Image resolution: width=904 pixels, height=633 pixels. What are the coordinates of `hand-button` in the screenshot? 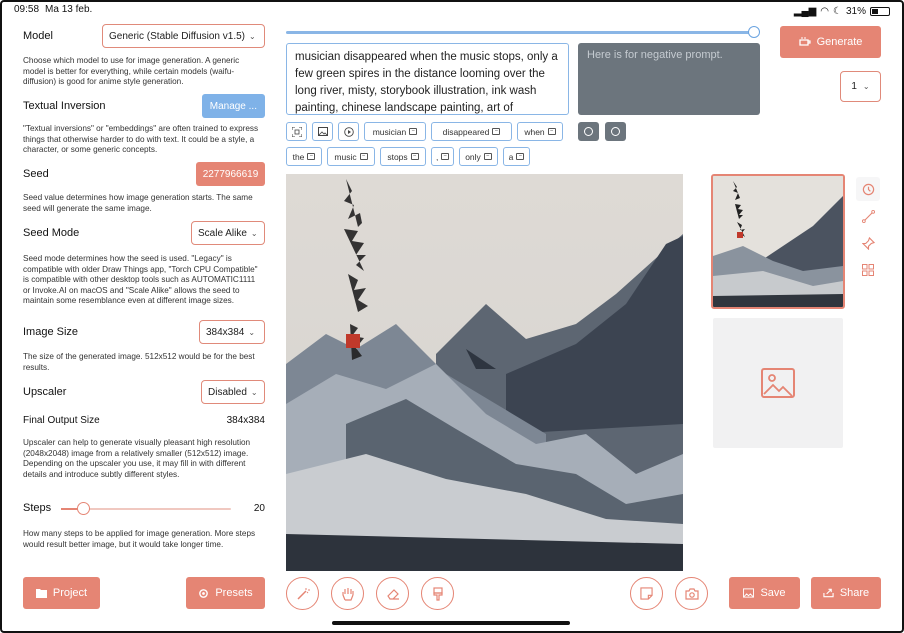 It's located at (347, 593).